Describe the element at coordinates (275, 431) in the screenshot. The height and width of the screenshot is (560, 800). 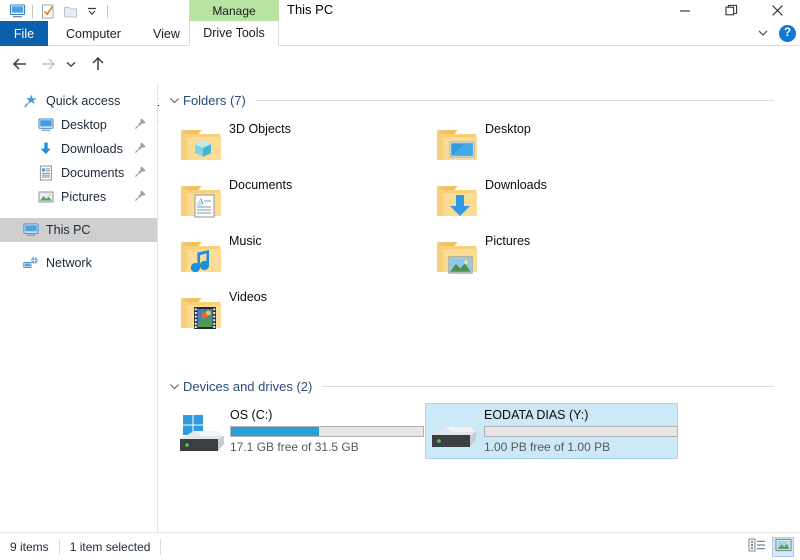
I see `capacity-bar-fill` at that location.